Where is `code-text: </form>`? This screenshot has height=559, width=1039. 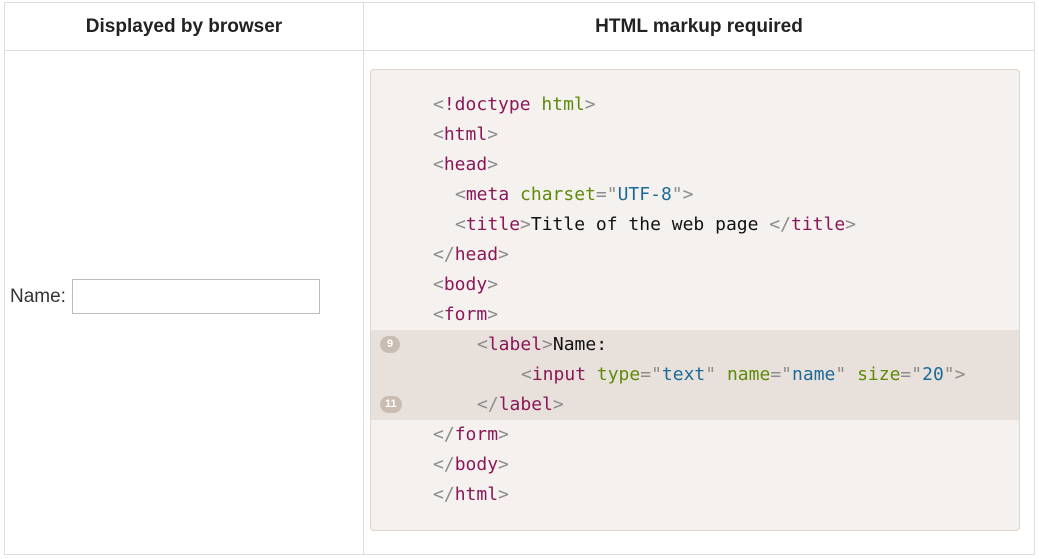
code-text: </form> is located at coordinates (471, 435).